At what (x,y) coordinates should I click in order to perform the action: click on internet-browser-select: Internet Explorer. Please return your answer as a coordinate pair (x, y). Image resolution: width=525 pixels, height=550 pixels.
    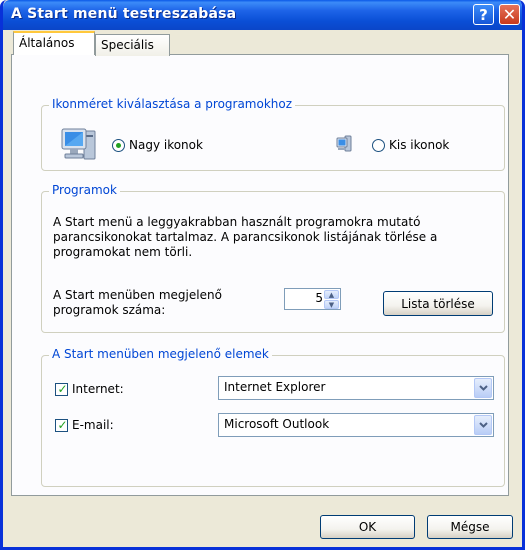
    Looking at the image, I should click on (356, 388).